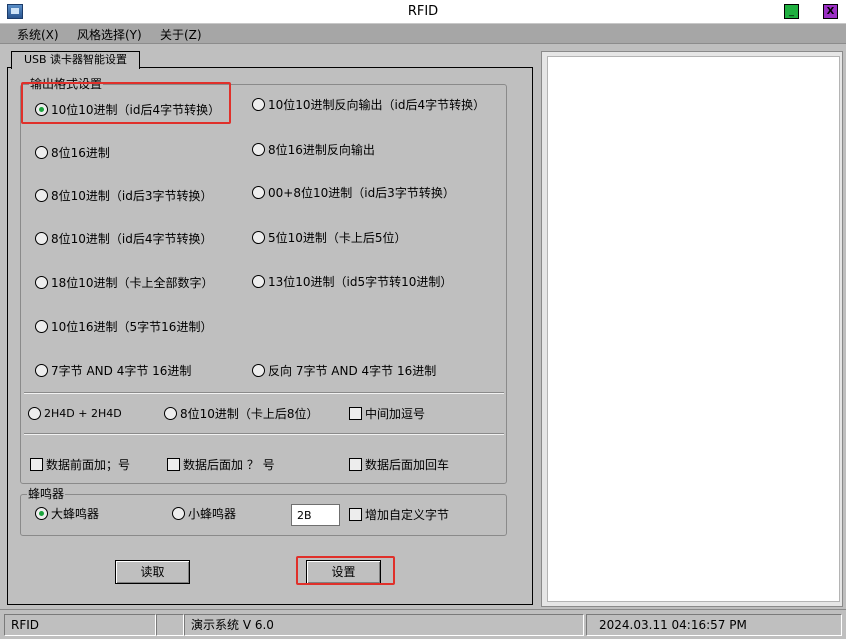 This screenshot has width=846, height=639. I want to click on radio-label: 18位10进制（卡上全部数字）, so click(132, 282).